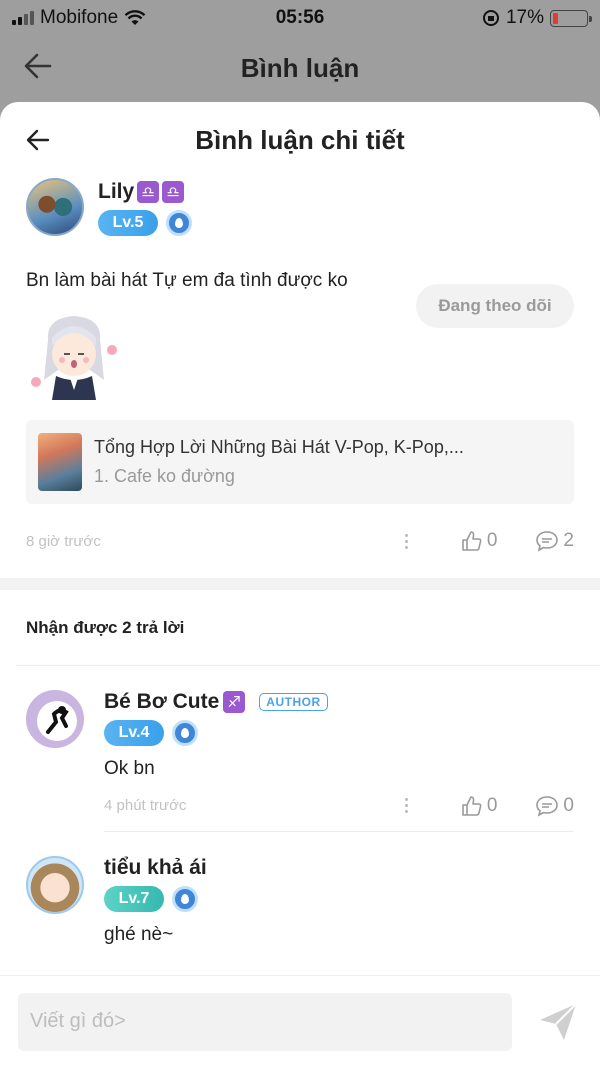  I want to click on story-thumbnail, so click(60, 462).